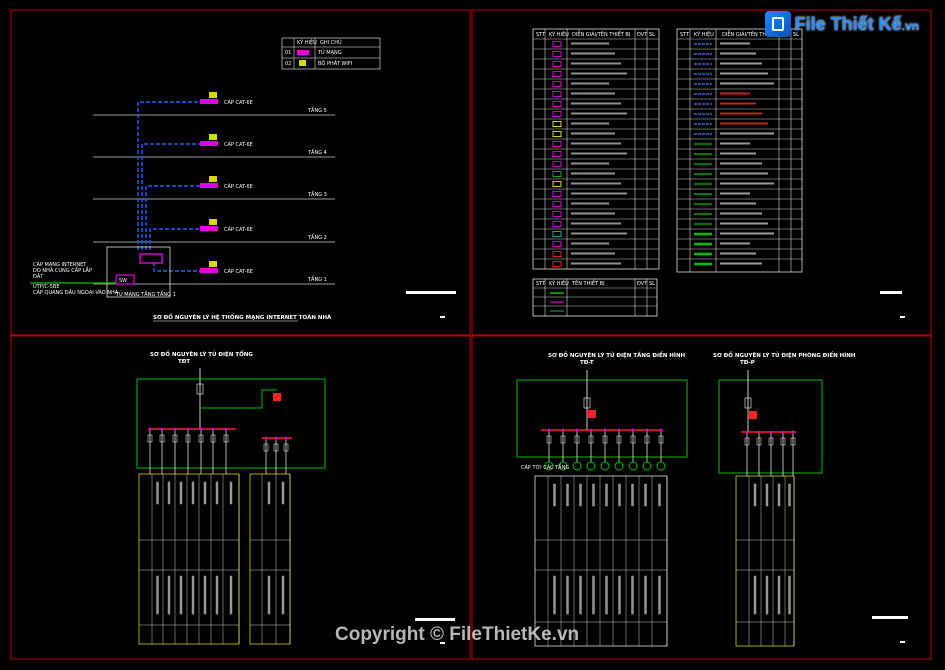 Image resolution: width=945 pixels, height=670 pixels. What do you see at coordinates (587, 363) in the screenshot?
I see `panel-floor-code: TĐ-T` at bounding box center [587, 363].